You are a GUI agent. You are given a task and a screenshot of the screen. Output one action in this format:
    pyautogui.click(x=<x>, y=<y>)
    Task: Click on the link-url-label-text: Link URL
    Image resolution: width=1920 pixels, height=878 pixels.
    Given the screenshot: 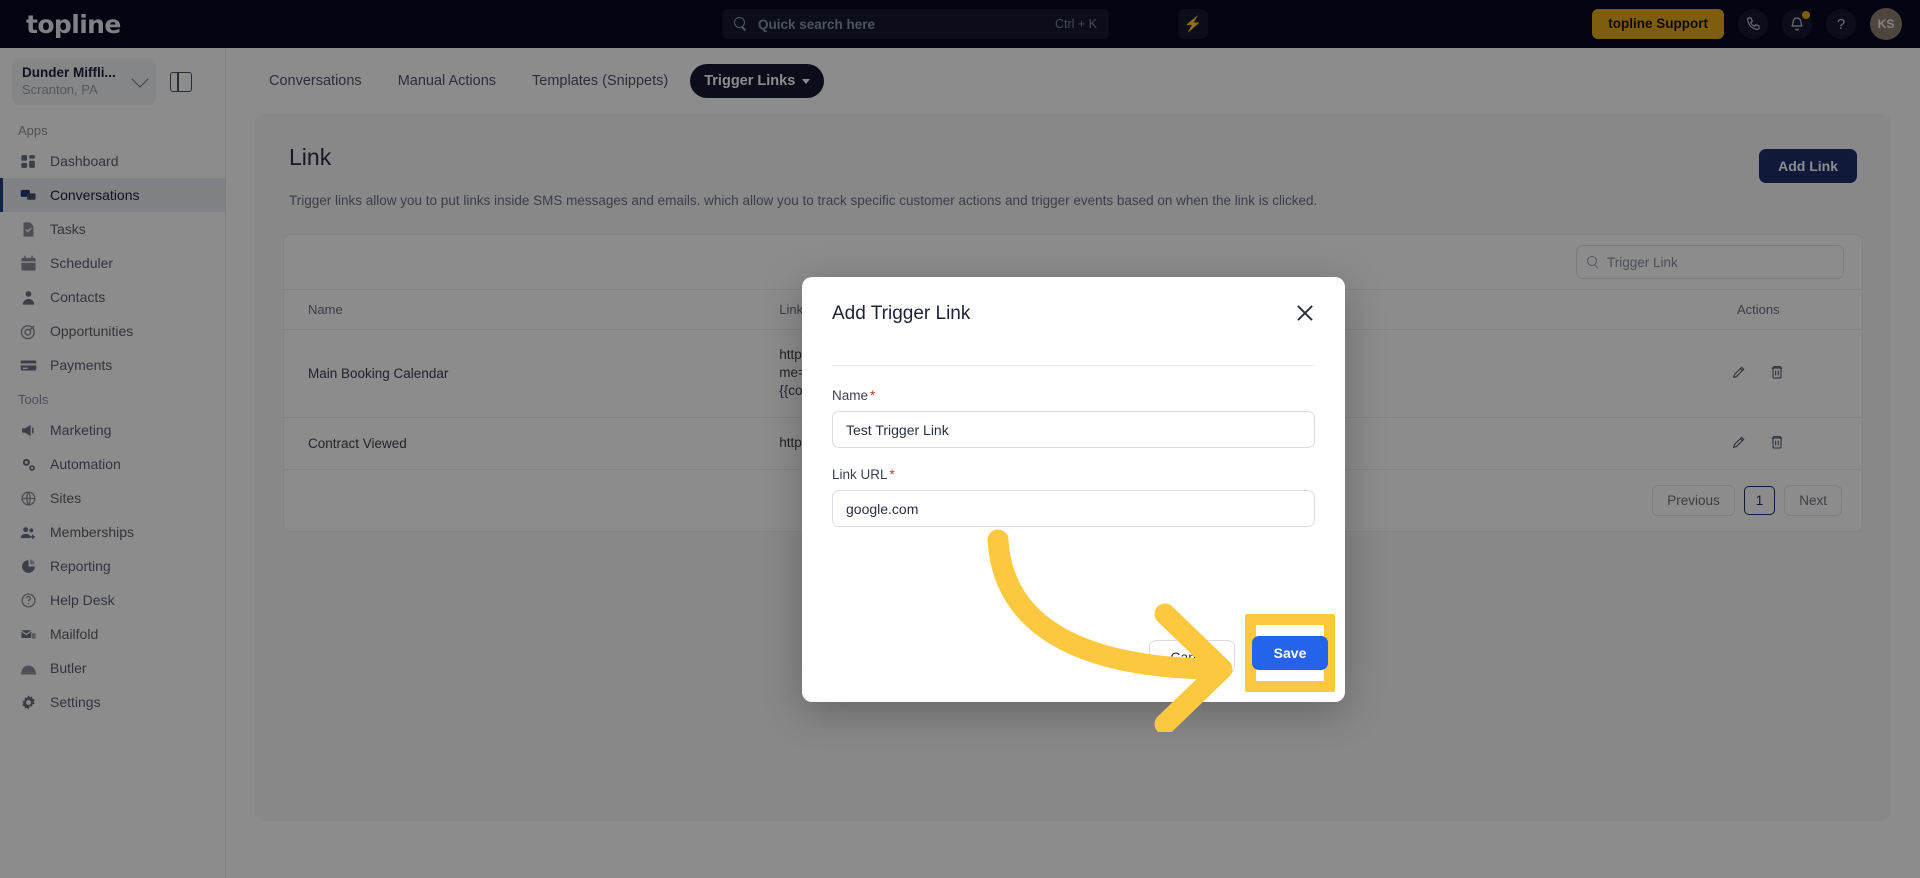 What is the action you would take?
    pyautogui.click(x=860, y=474)
    